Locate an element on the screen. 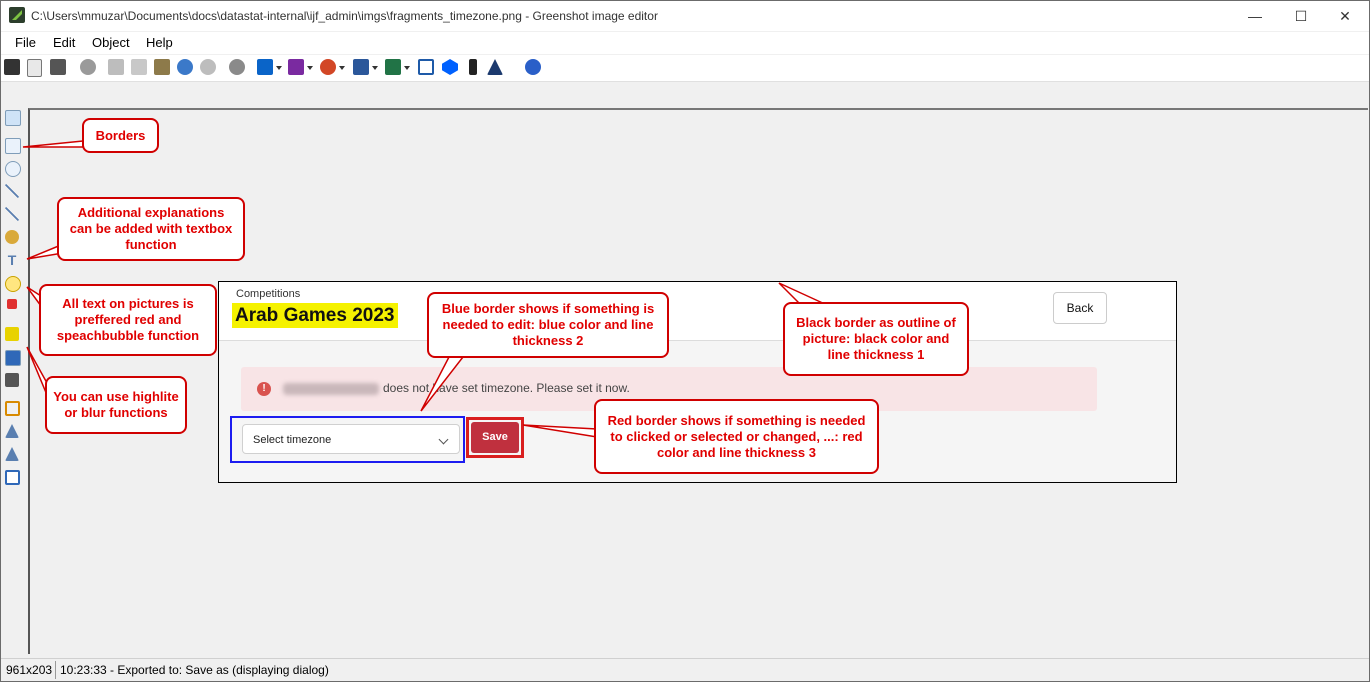 This screenshot has width=1370, height=682. pointer-red is located at coordinates (560, 431).